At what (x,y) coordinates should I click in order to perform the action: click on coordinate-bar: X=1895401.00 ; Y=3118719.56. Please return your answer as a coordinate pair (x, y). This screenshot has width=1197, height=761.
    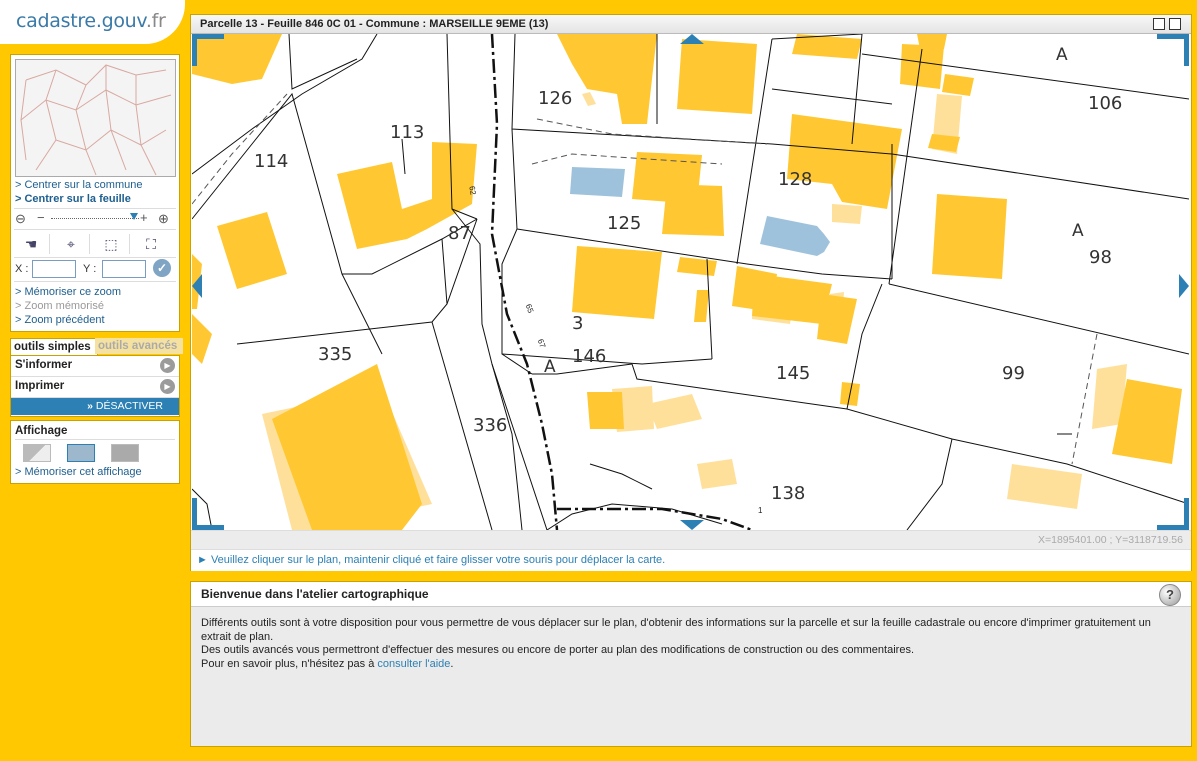
    Looking at the image, I should click on (691, 539).